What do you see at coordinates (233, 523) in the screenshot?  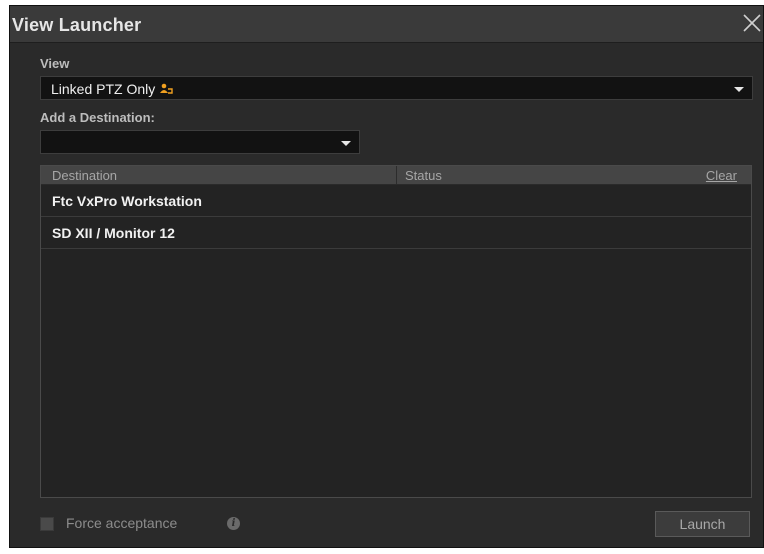 I see `info-icon: i` at bounding box center [233, 523].